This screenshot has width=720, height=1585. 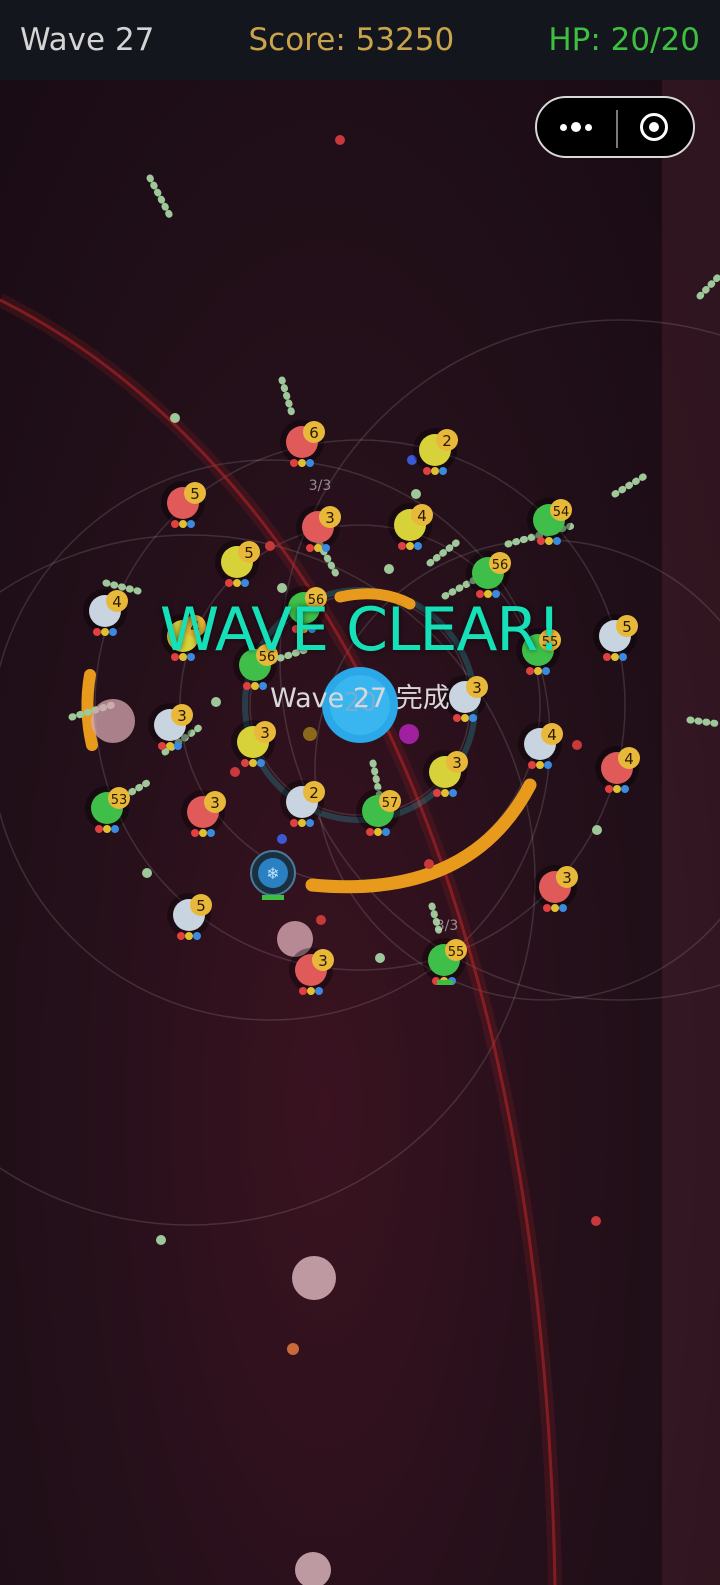 I want to click on tower-level-label: 54, so click(x=561, y=512).